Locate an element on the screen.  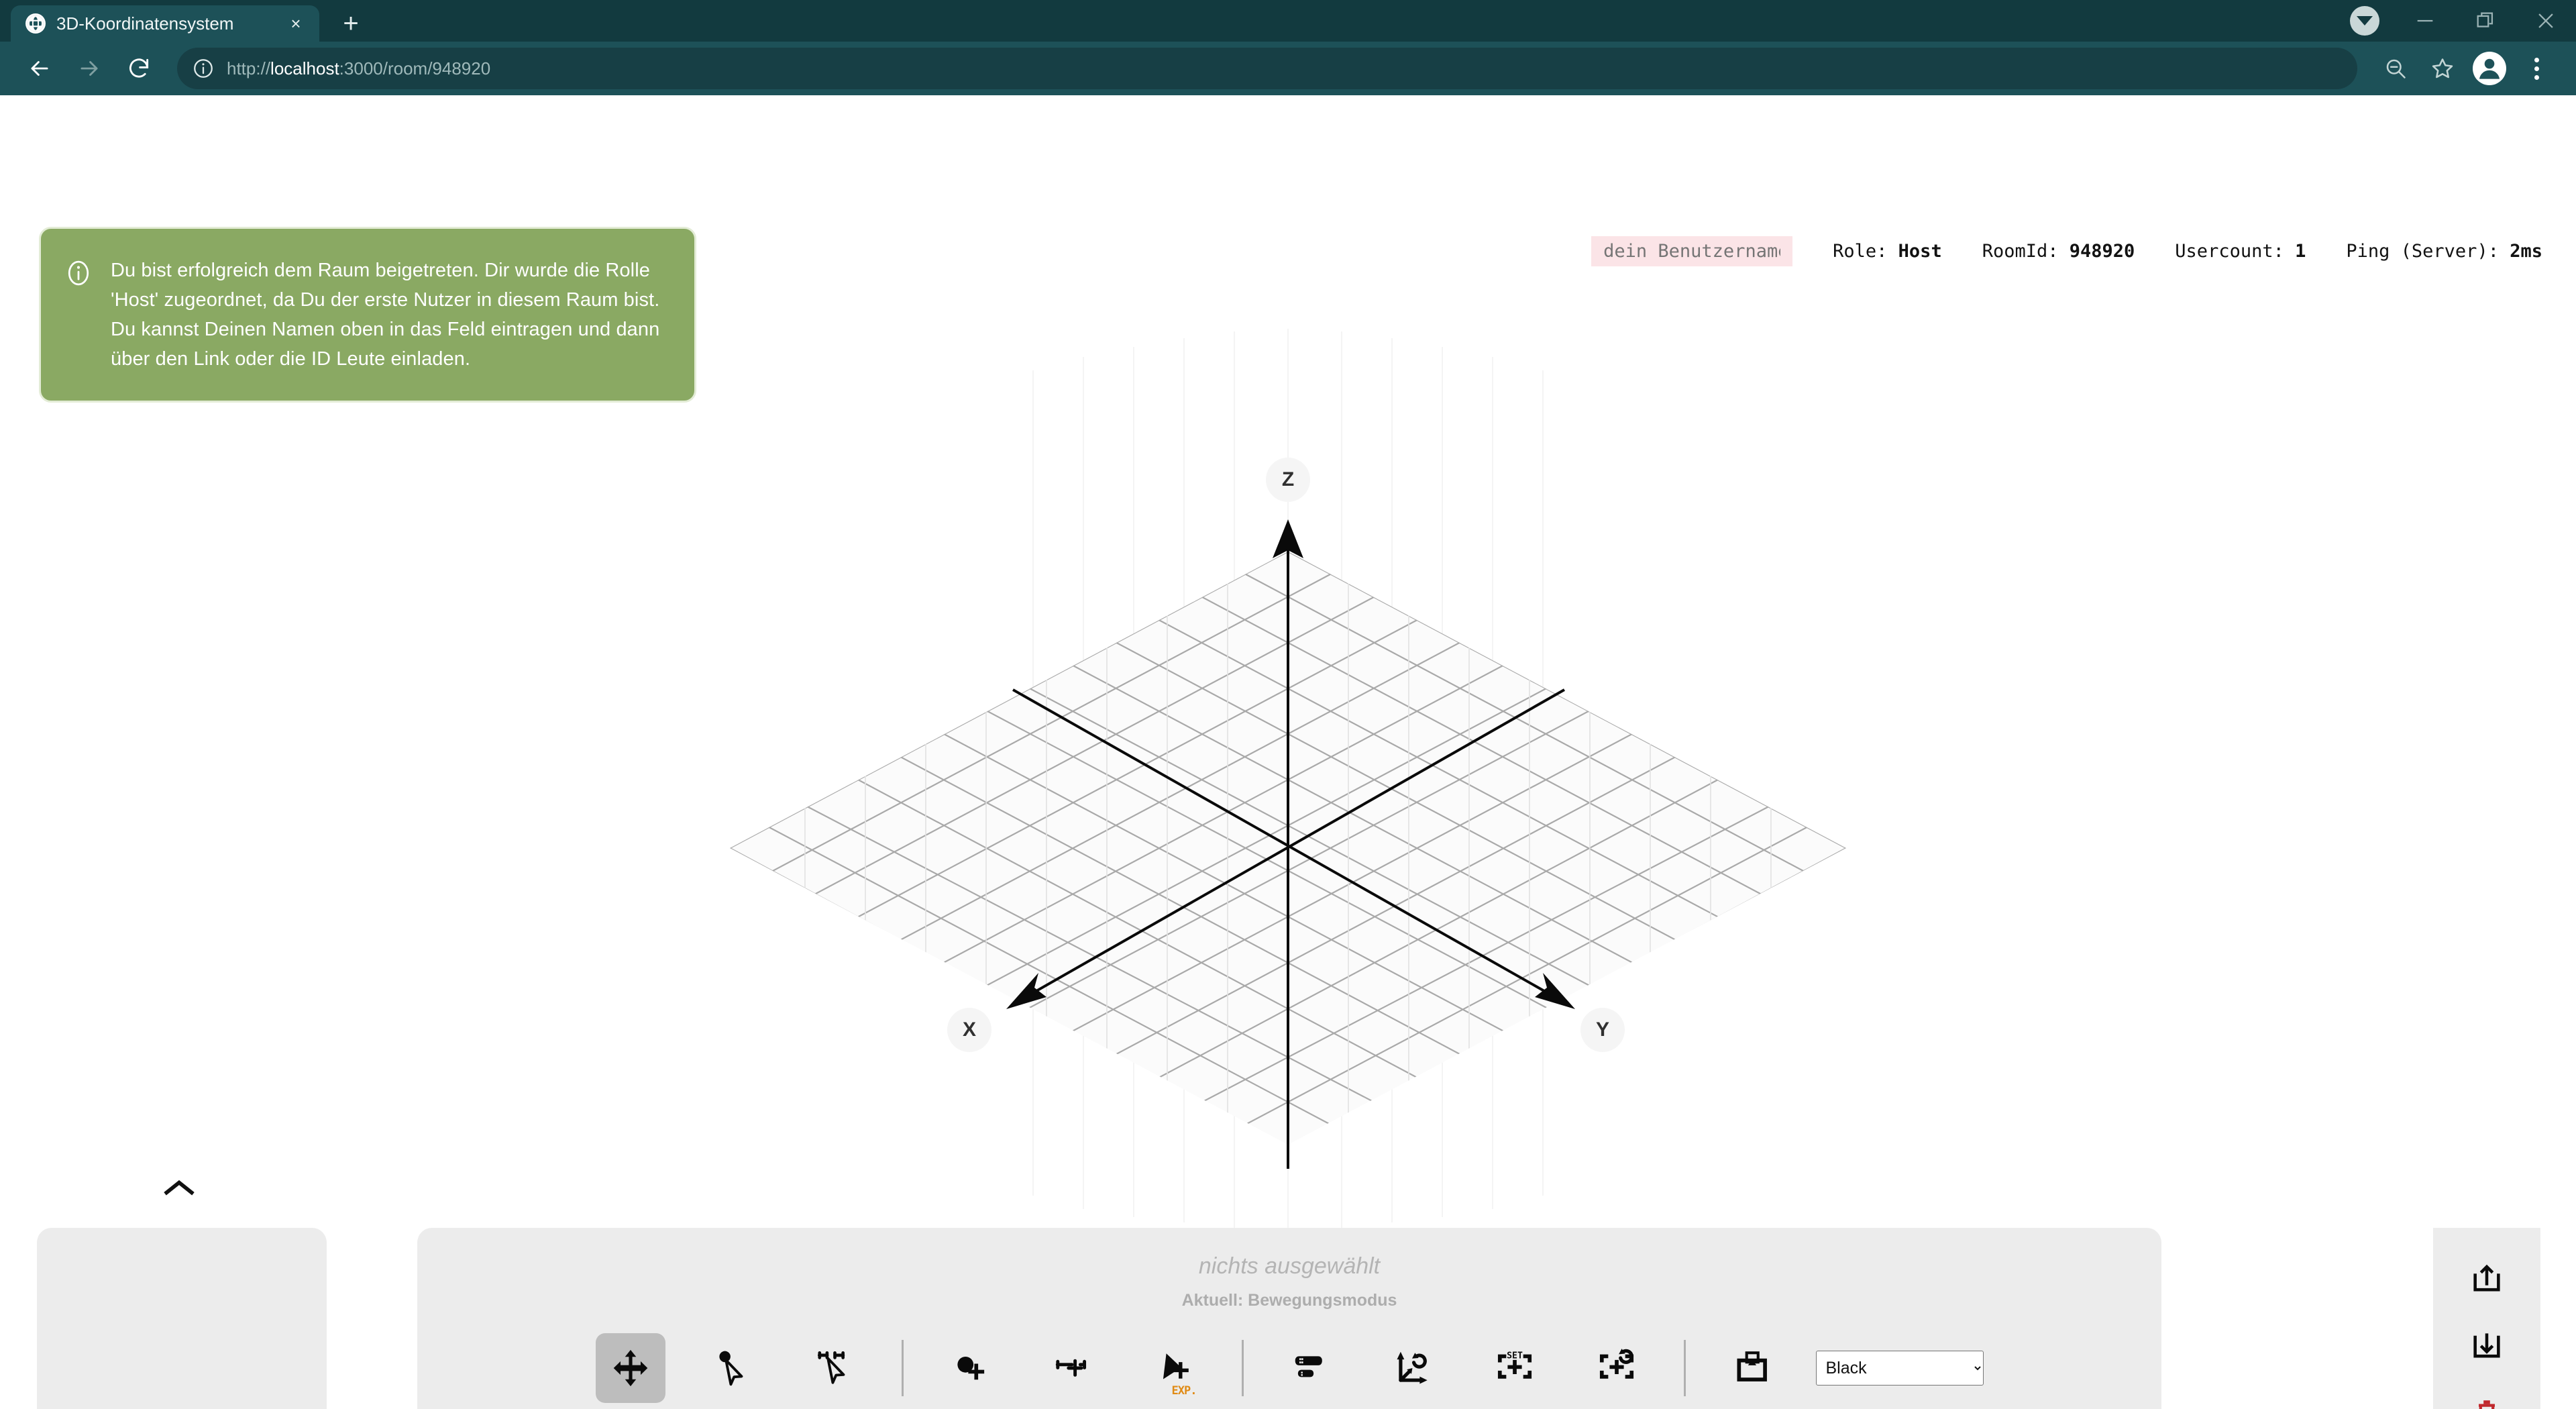
info-icon is located at coordinates (78, 273).